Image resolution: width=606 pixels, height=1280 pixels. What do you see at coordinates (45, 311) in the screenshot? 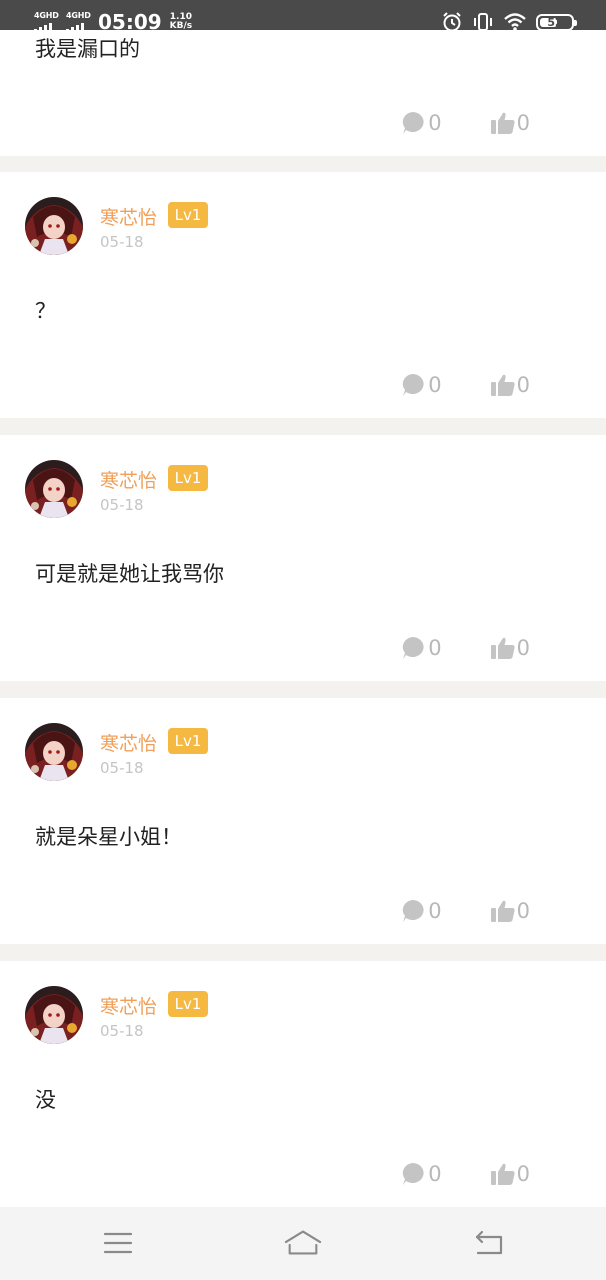
I see `post-content: ？` at bounding box center [45, 311].